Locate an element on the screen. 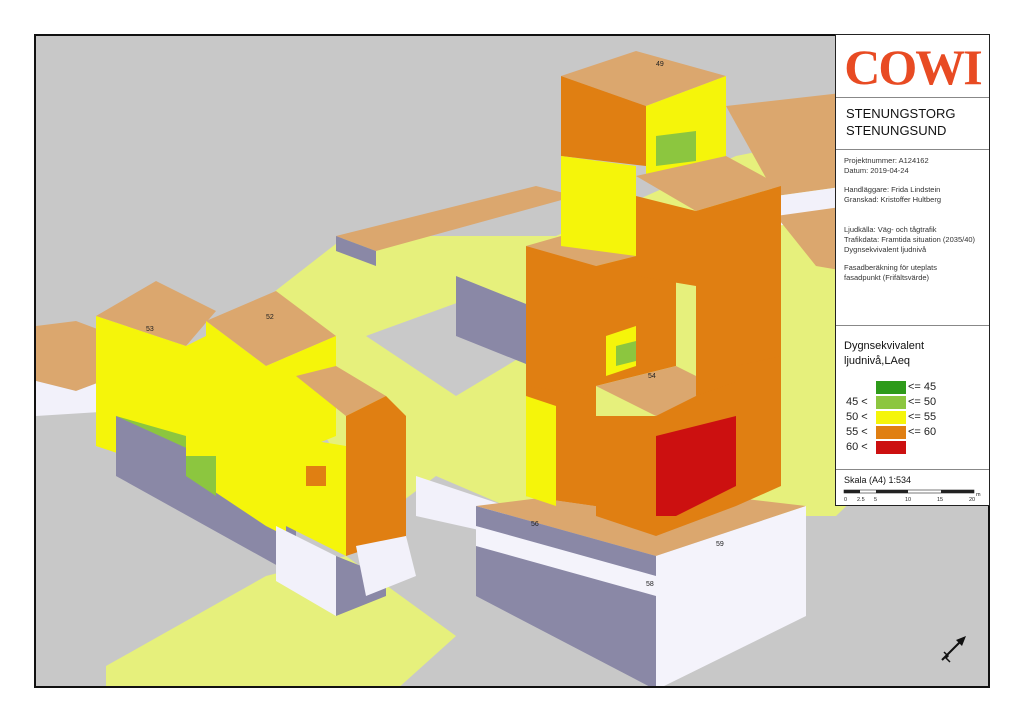 The width and height of the screenshot is (1024, 724). legend-row: 55 < <= 60 is located at coordinates (916, 432).